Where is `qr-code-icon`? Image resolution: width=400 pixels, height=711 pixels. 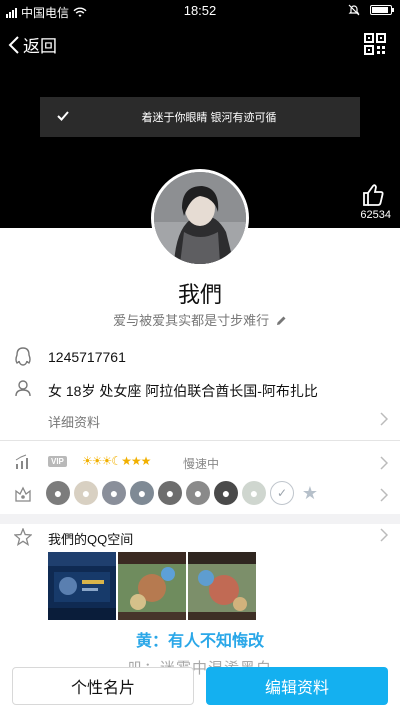 qr-code-icon is located at coordinates (375, 44).